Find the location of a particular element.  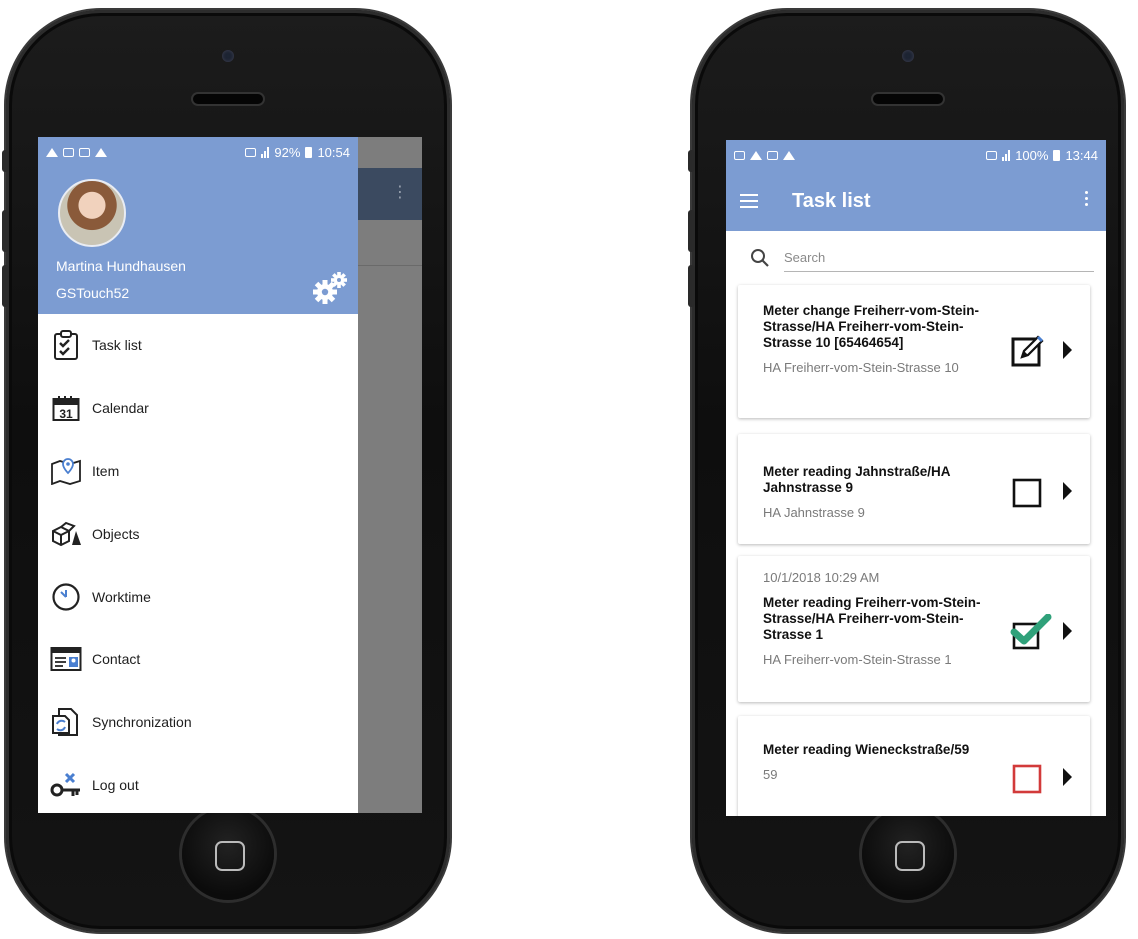

kebab-icon: ⋮ is located at coordinates (400, 192).